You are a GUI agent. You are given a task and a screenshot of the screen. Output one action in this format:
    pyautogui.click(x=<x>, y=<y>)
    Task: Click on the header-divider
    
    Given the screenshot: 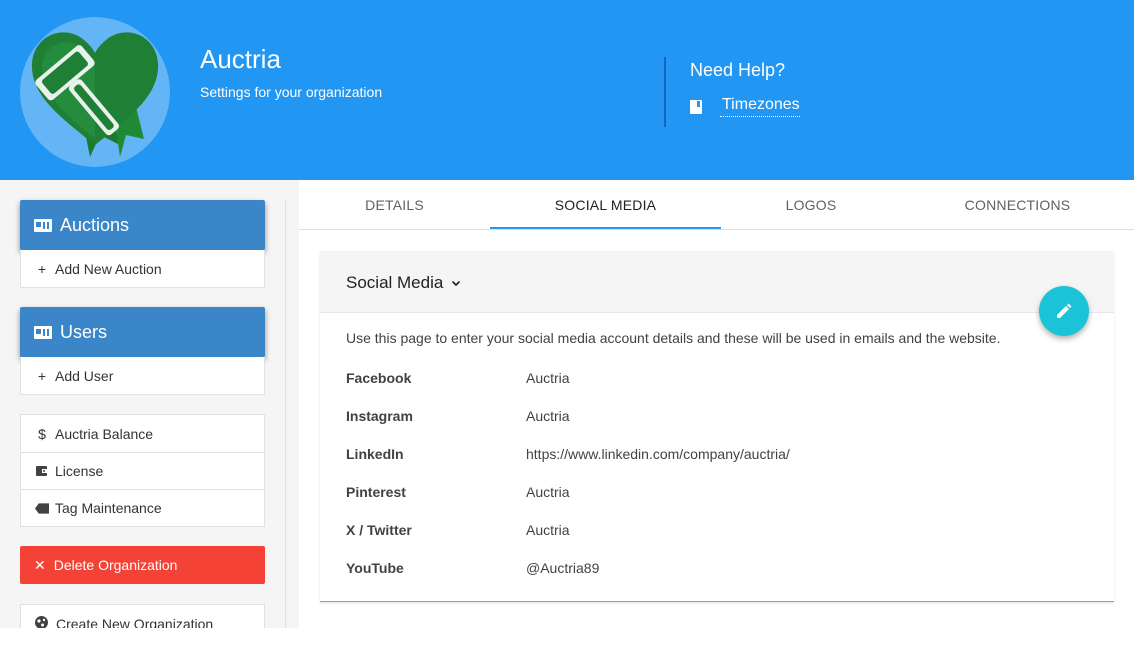 What is the action you would take?
    pyautogui.click(x=665, y=92)
    